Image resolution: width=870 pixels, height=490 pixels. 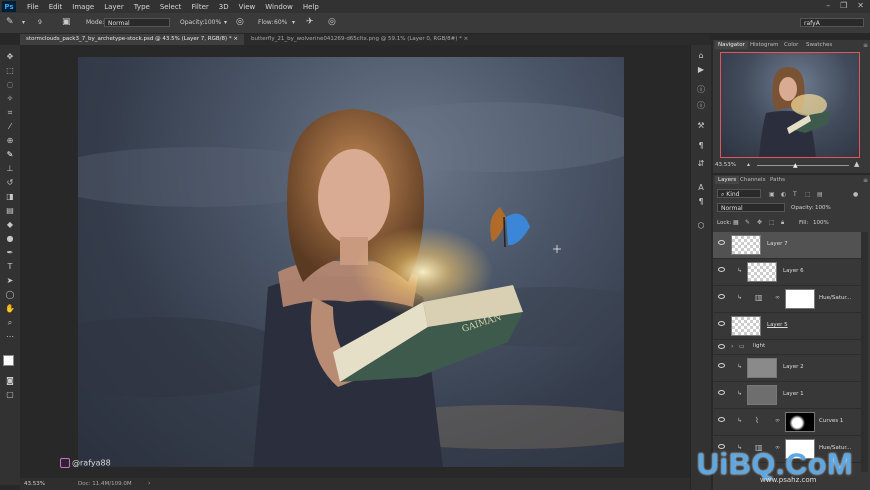 What do you see at coordinates (820, 194) in the screenshot?
I see `filter-smart-object-icon: ▤` at bounding box center [820, 194].